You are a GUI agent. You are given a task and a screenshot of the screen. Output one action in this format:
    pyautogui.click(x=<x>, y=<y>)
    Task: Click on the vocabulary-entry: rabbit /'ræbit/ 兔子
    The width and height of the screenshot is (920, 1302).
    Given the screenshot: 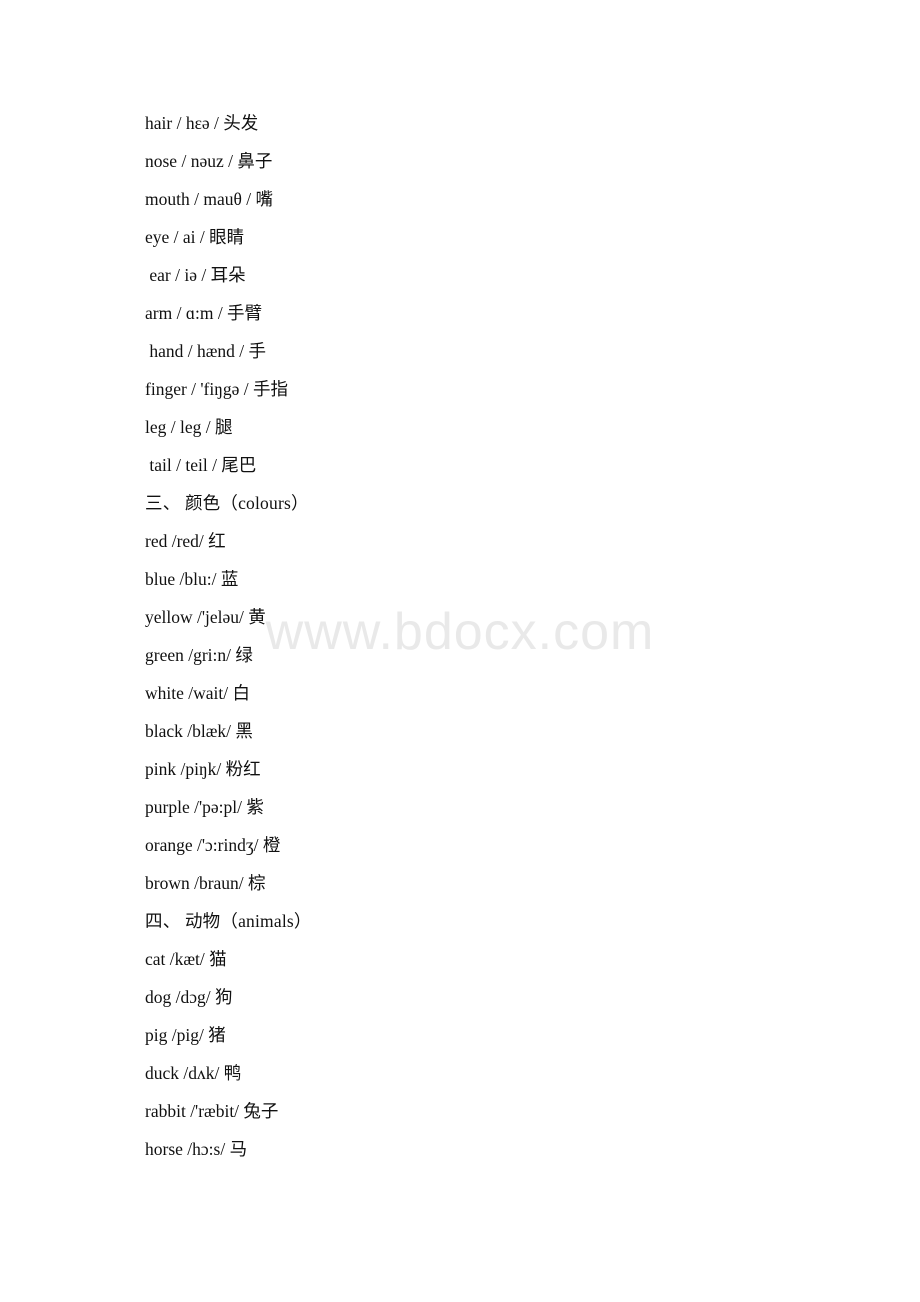 What is the action you would take?
    pyautogui.click(x=212, y=1111)
    